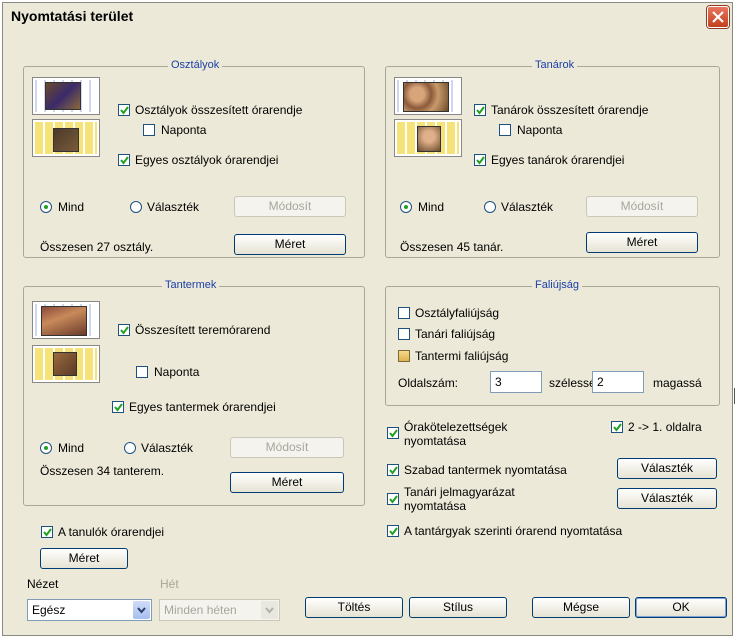  What do you see at coordinates (452, 247) in the screenshot?
I see `teachers-total: Összesen 45 tanár.` at bounding box center [452, 247].